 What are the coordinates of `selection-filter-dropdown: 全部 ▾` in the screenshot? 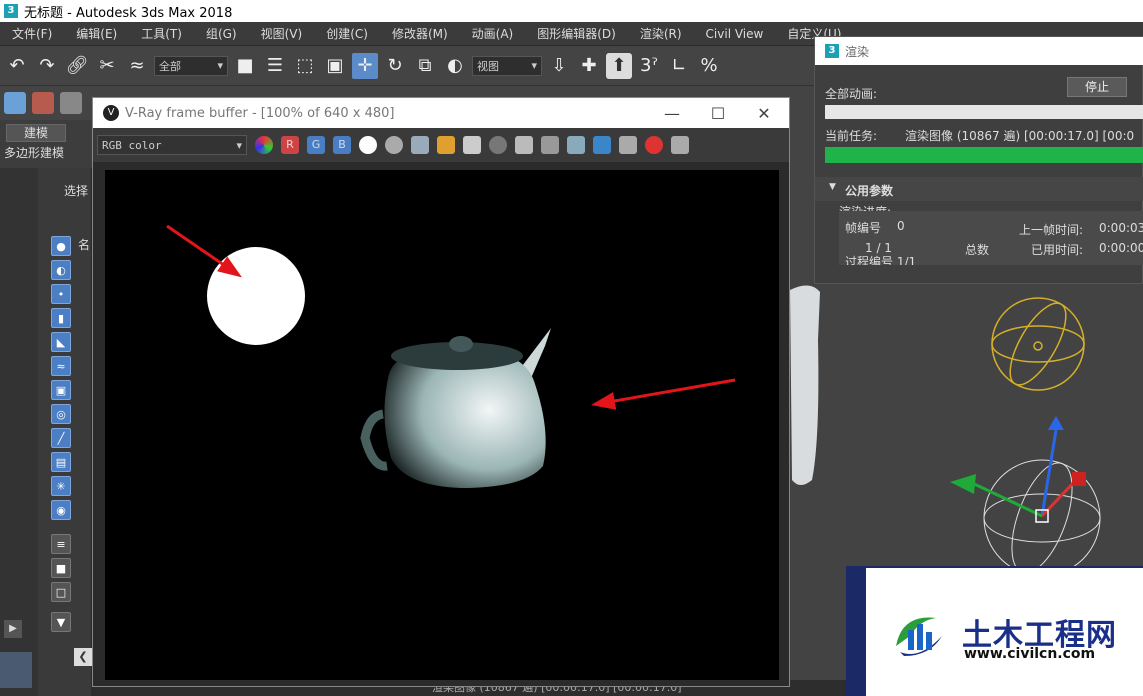 It's located at (191, 65).